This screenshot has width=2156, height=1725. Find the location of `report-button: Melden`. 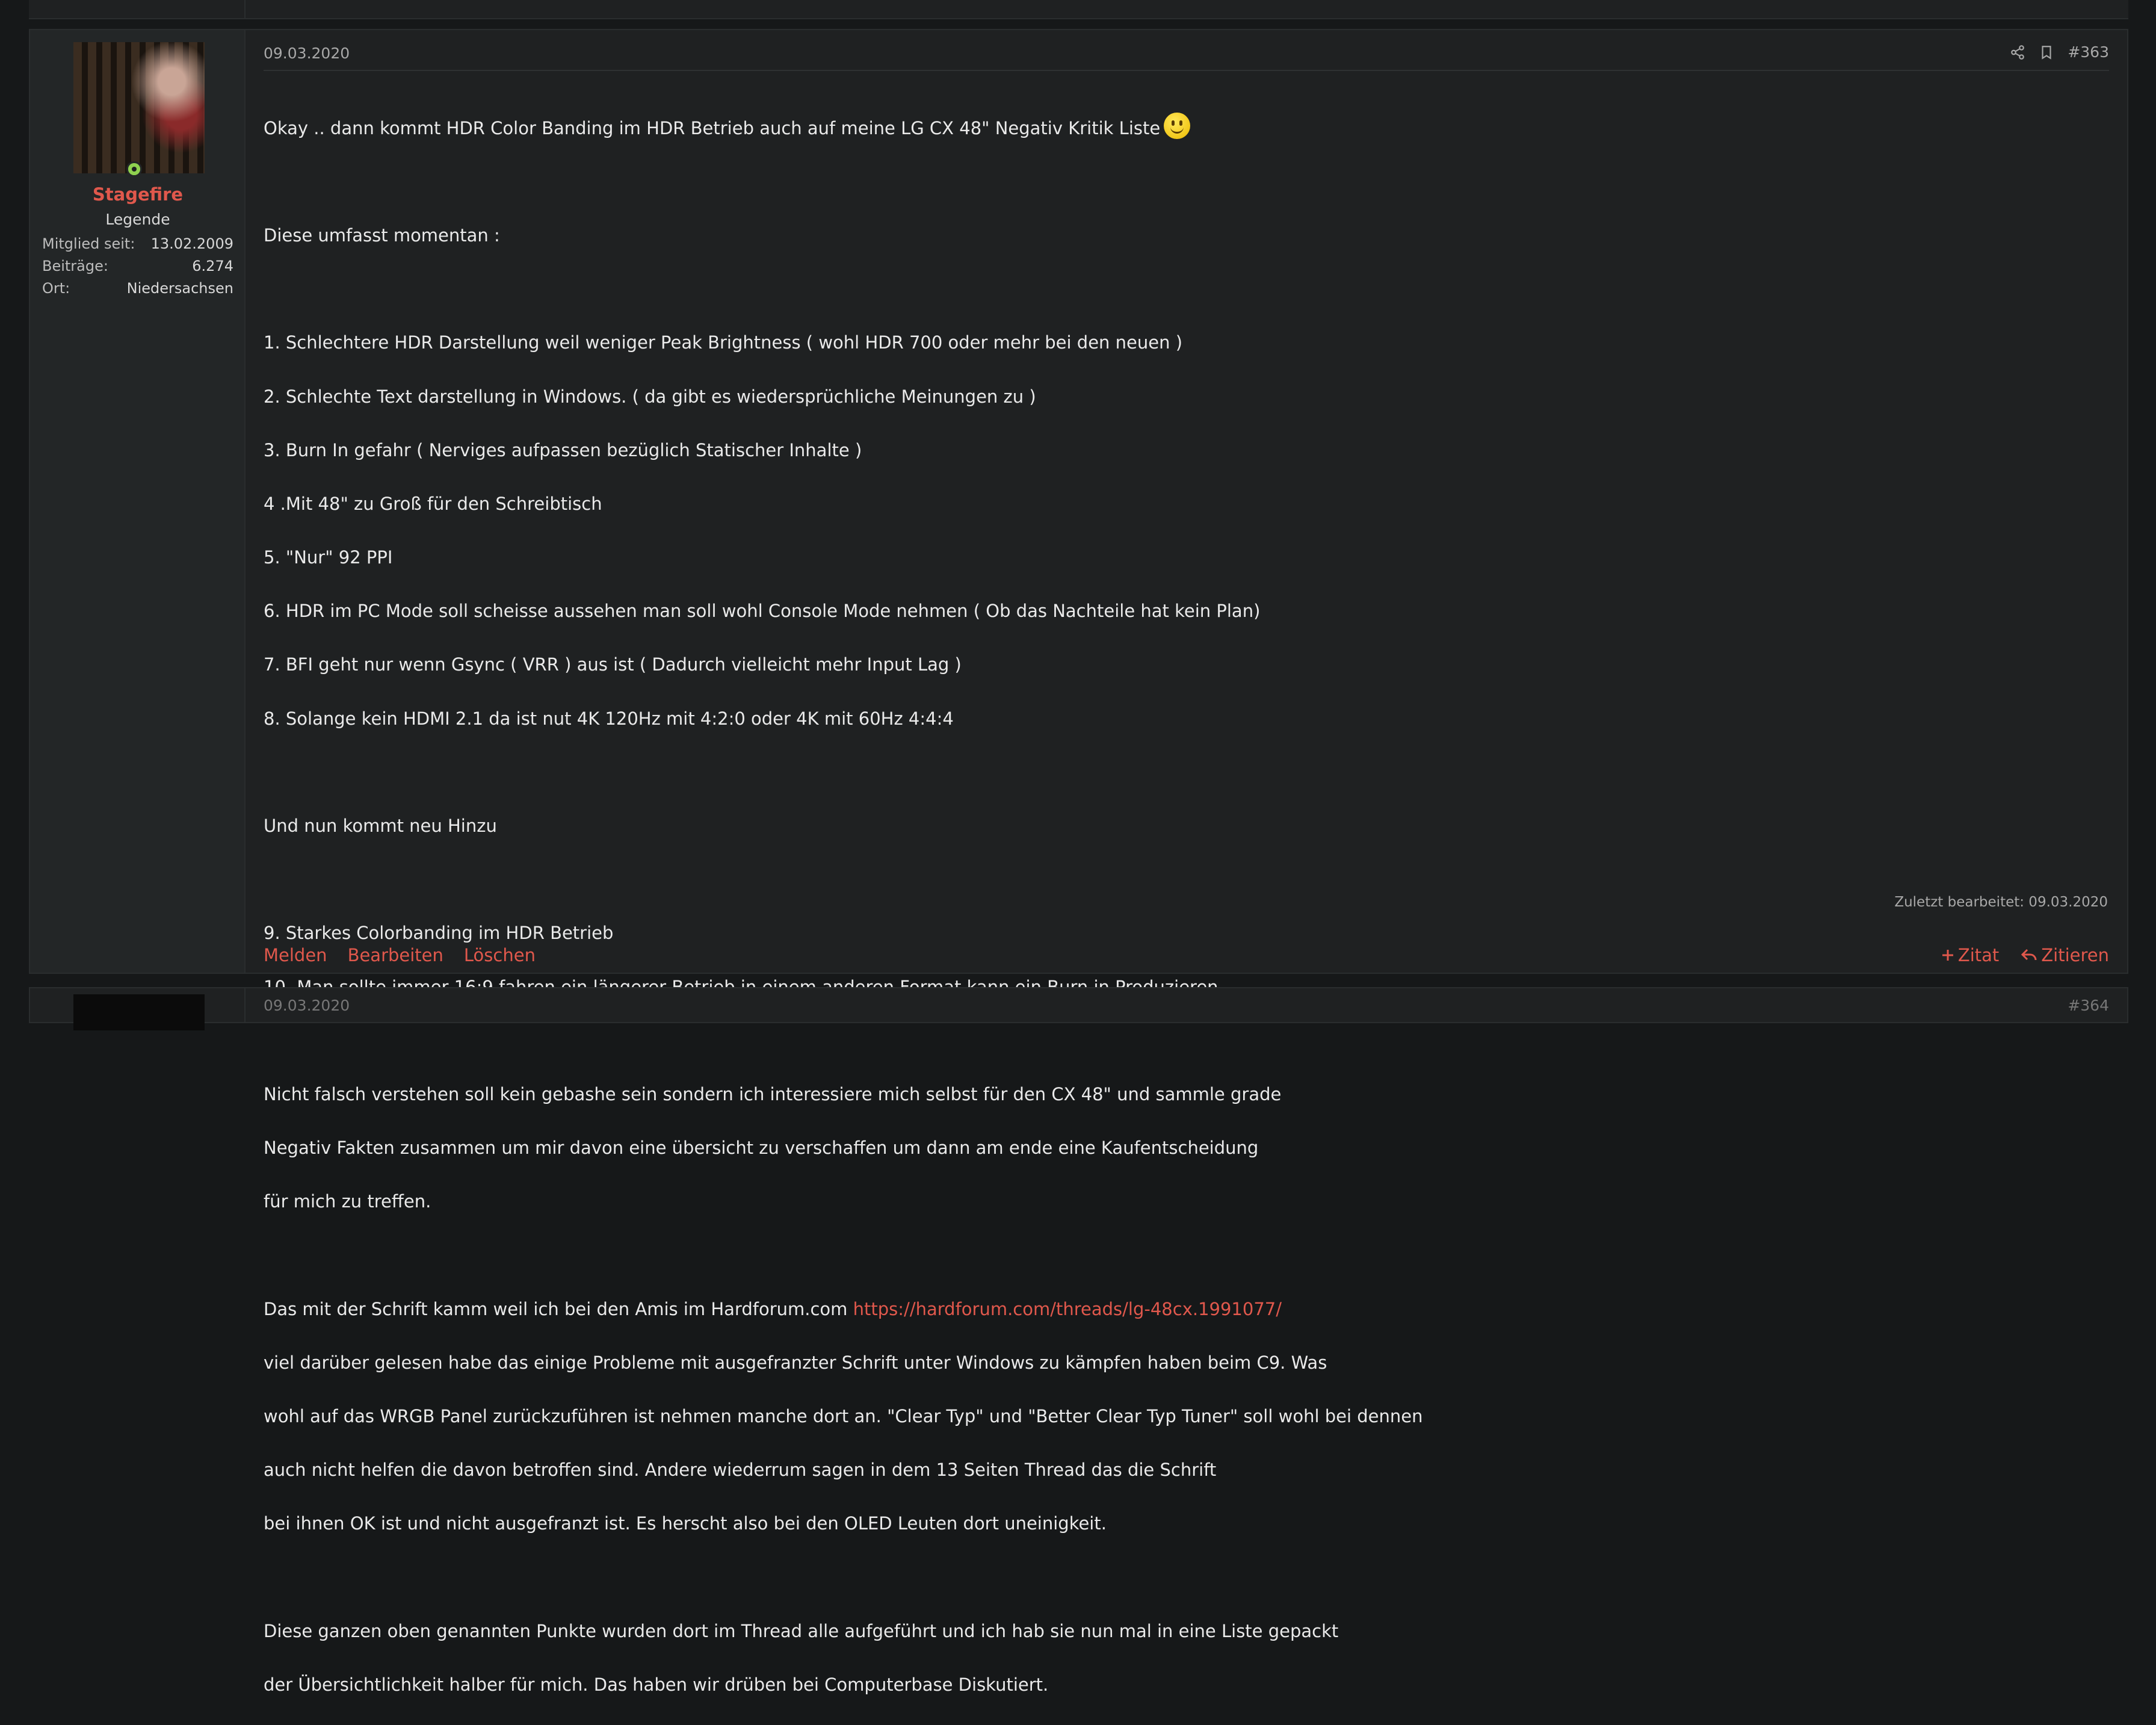

report-button: Melden is located at coordinates (295, 955).